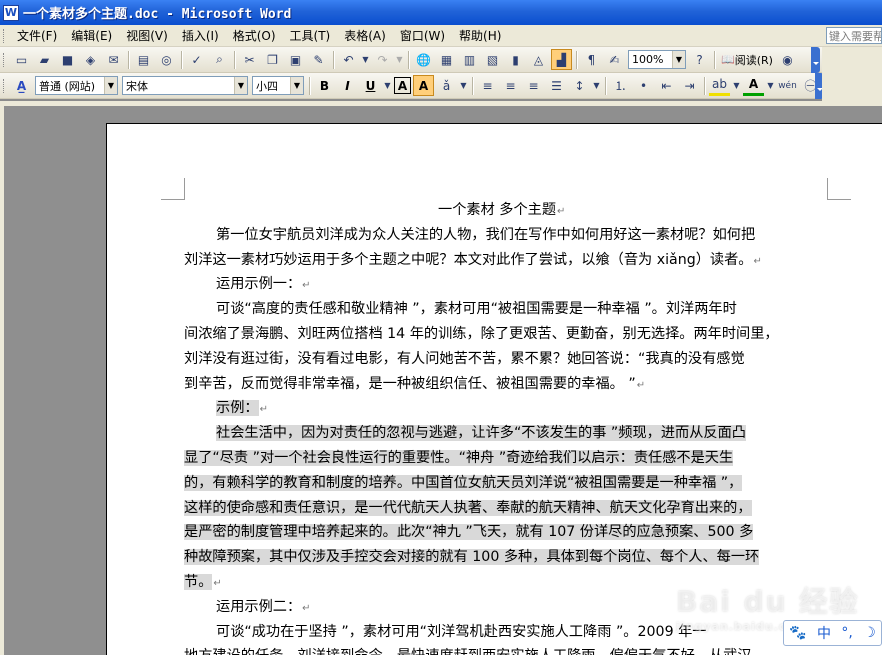 The height and width of the screenshot is (655, 882). I want to click on redo-dropdown-icon: ▼, so click(399, 59).